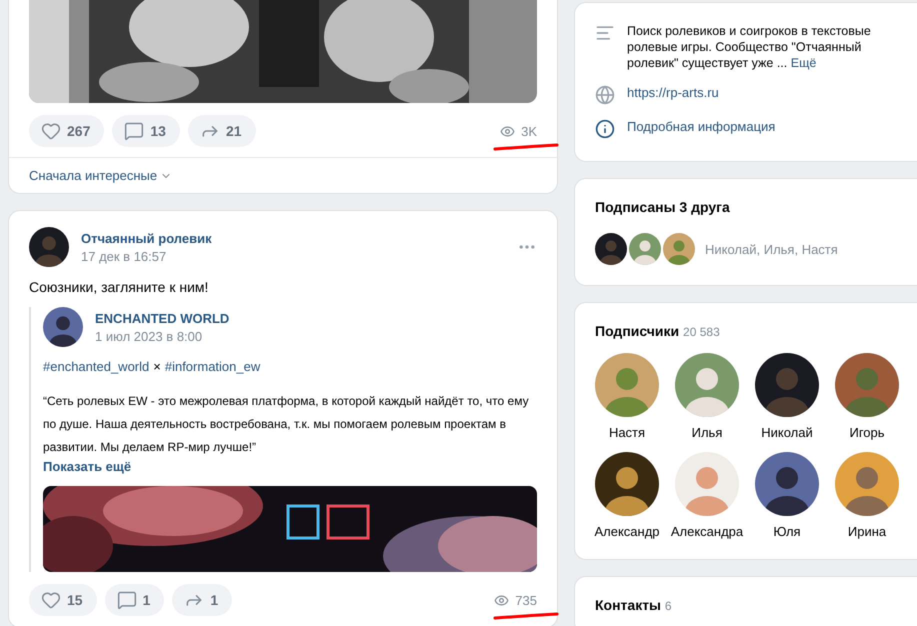 The height and width of the screenshot is (626, 917). What do you see at coordinates (673, 92) in the screenshot?
I see `website-link: https://rp-arts.ru` at bounding box center [673, 92].